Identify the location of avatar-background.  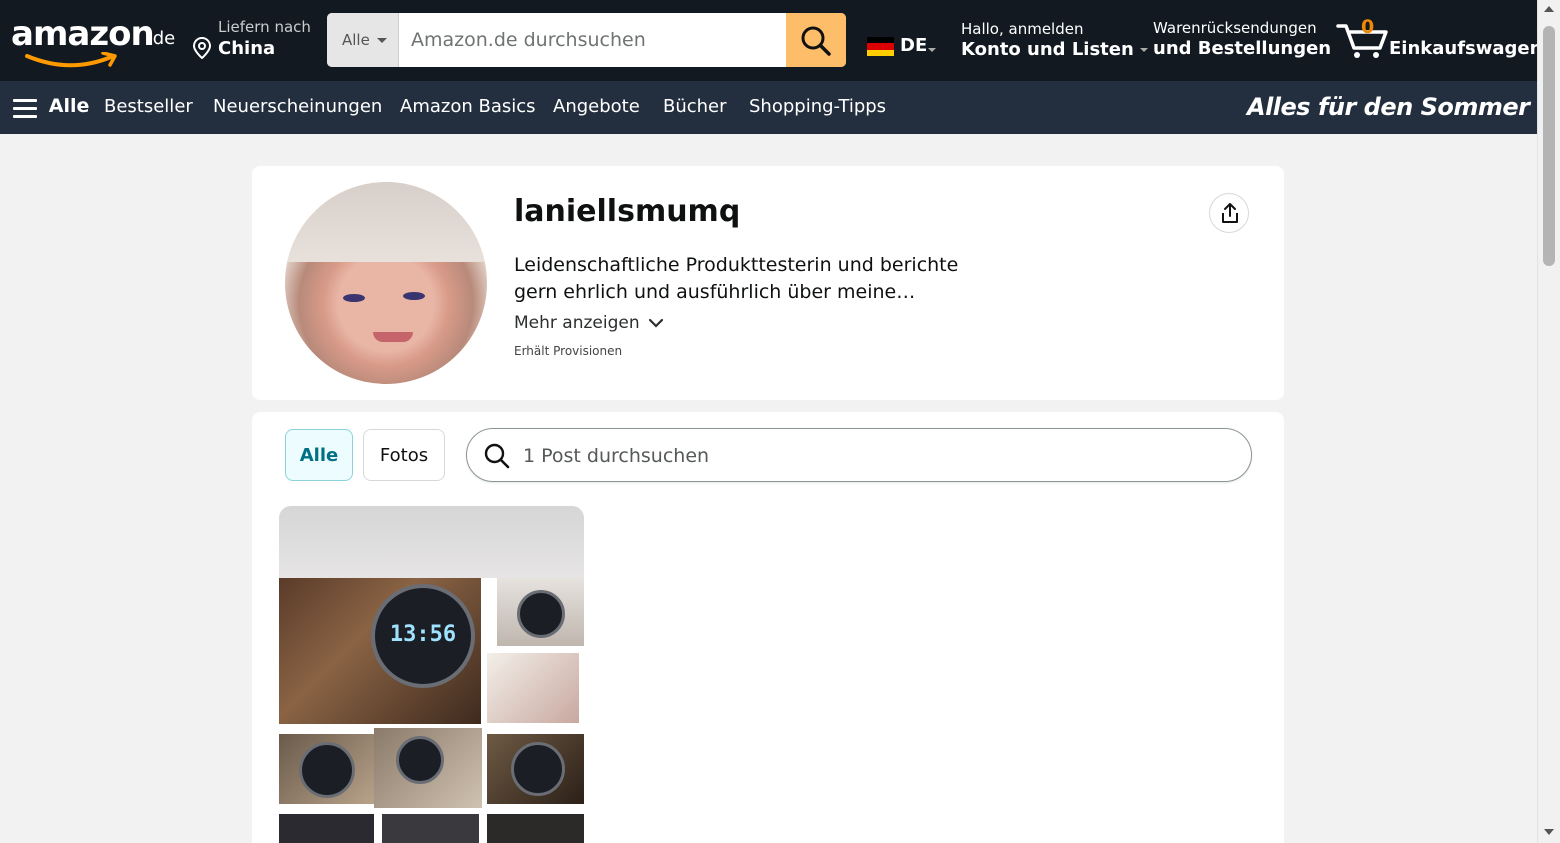
(386, 222).